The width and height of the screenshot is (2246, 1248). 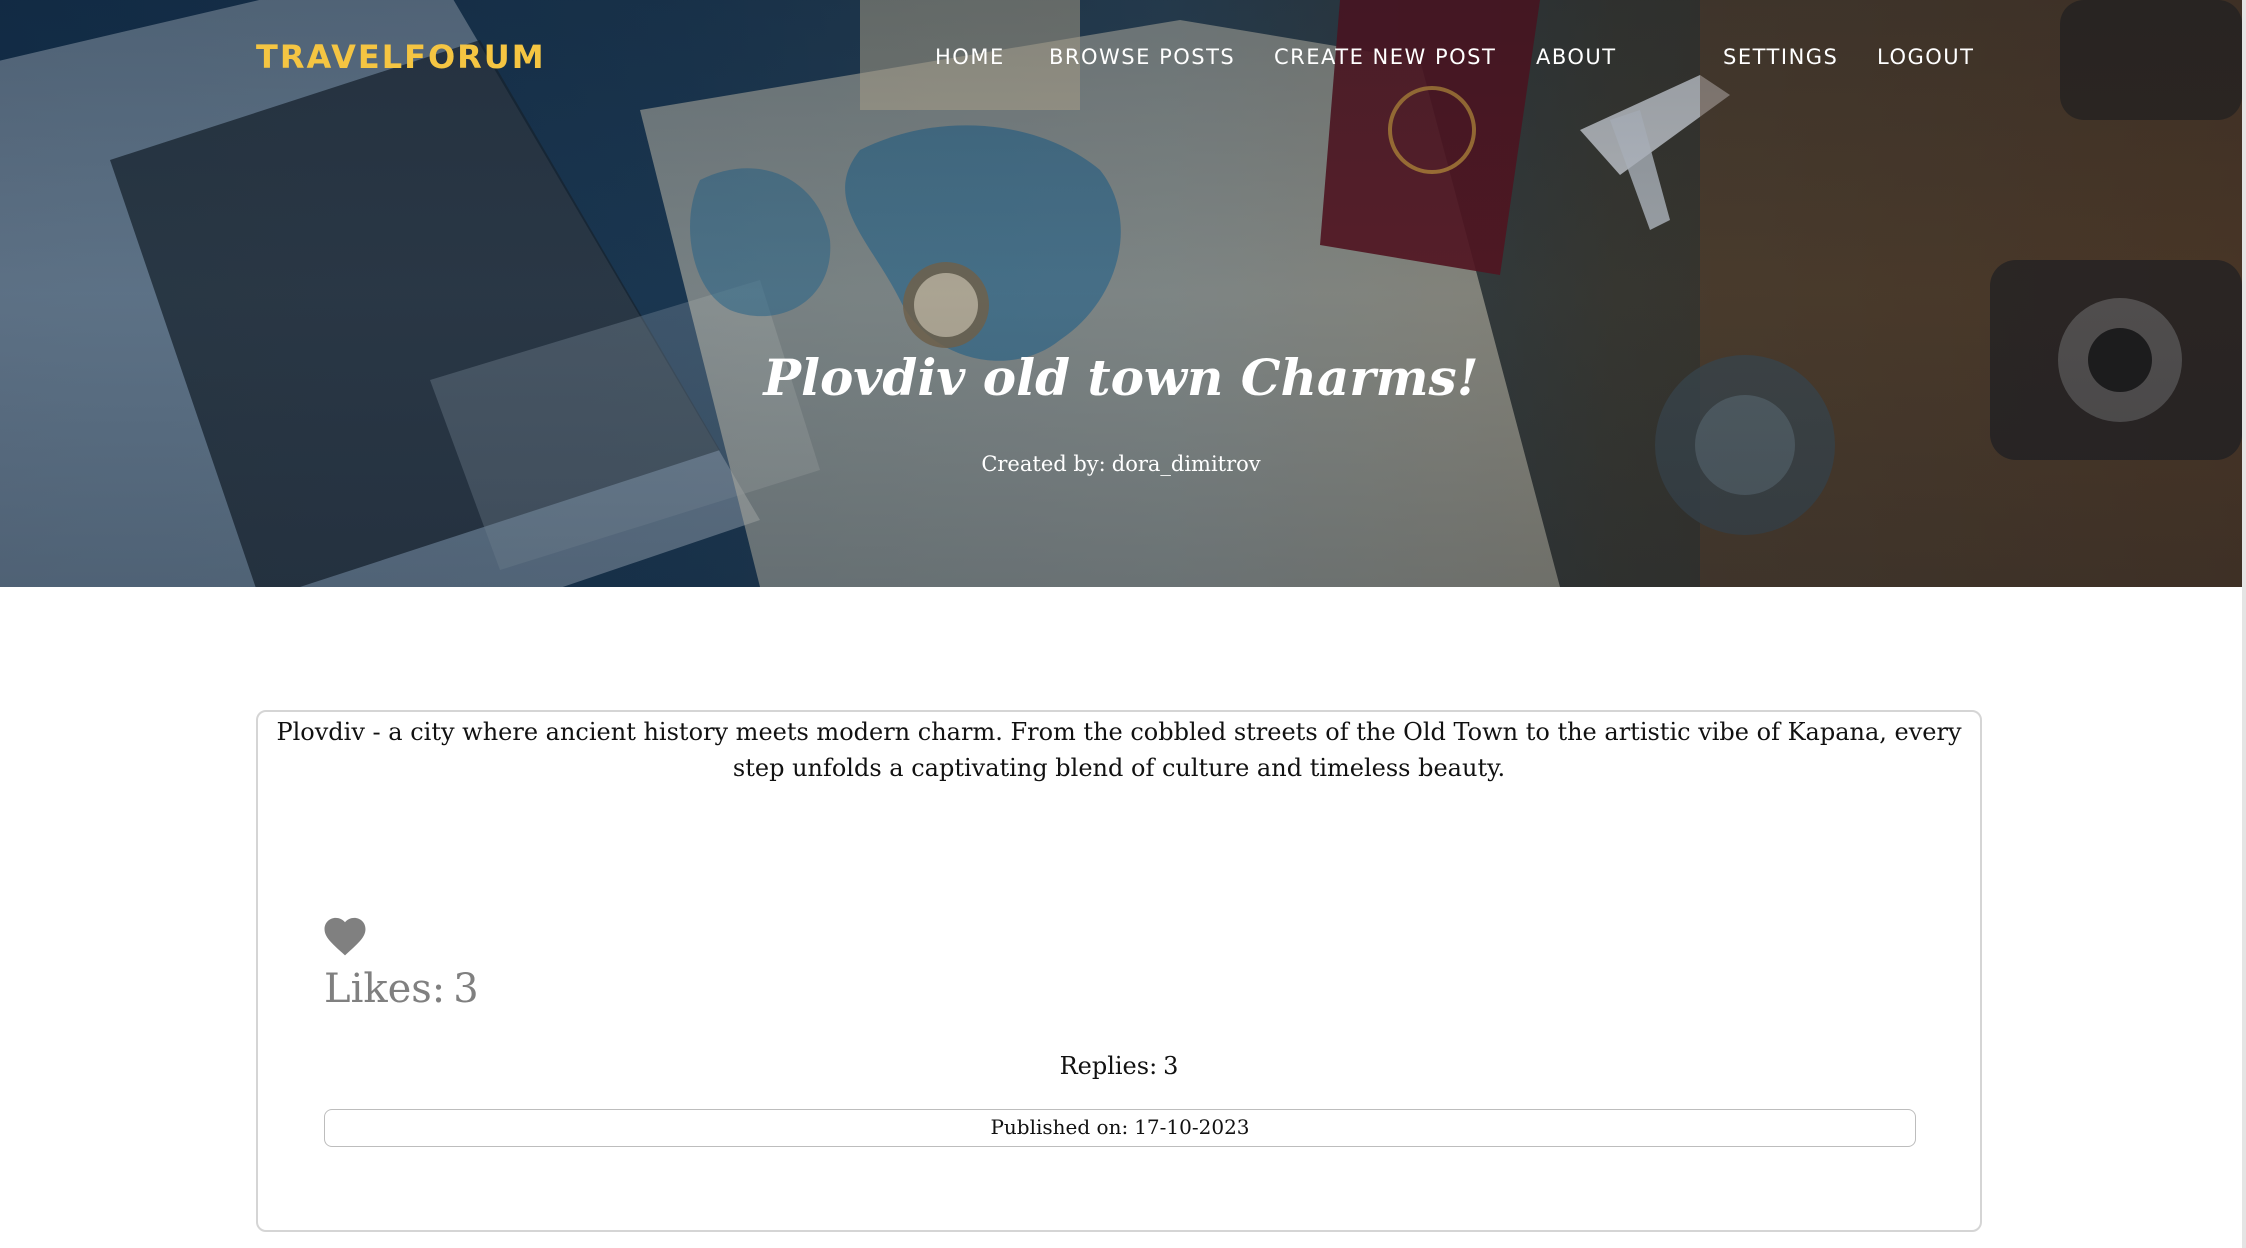 I want to click on like-button, so click(x=345, y=937).